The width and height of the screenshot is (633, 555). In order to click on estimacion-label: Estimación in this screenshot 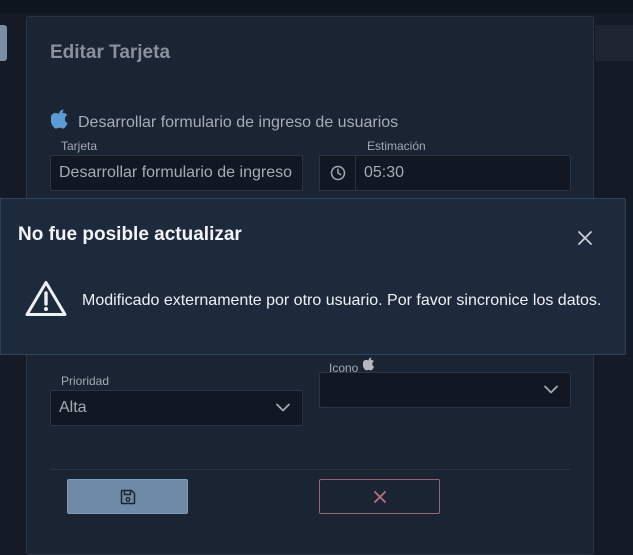, I will do `click(396, 146)`.